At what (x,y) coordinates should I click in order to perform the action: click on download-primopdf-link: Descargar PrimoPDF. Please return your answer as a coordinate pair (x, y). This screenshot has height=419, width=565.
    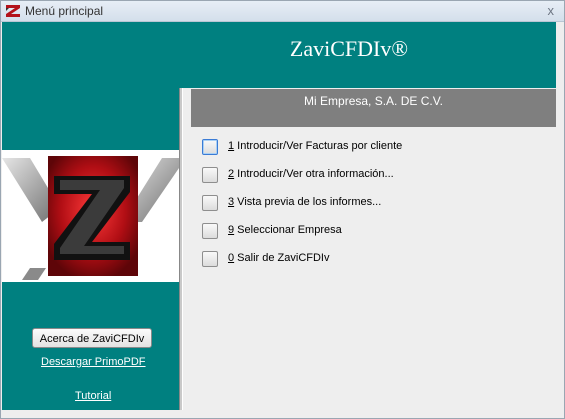
    Looking at the image, I should click on (93, 362).